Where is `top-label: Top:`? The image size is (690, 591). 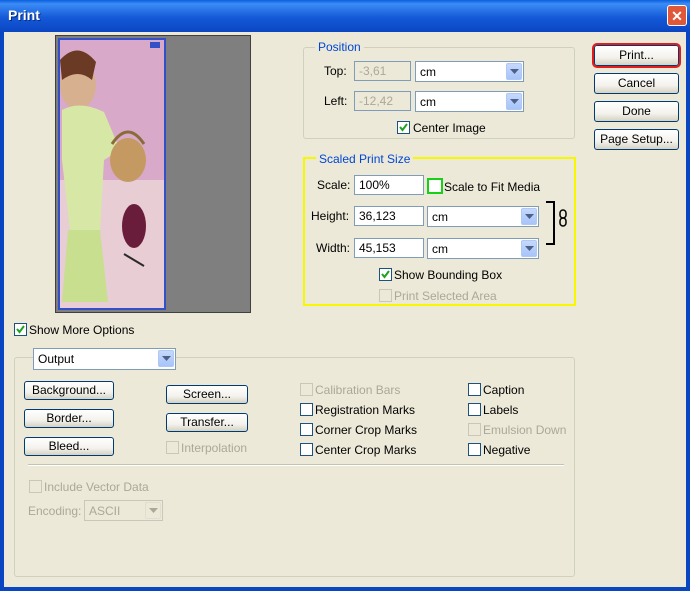 top-label: Top: is located at coordinates (335, 71).